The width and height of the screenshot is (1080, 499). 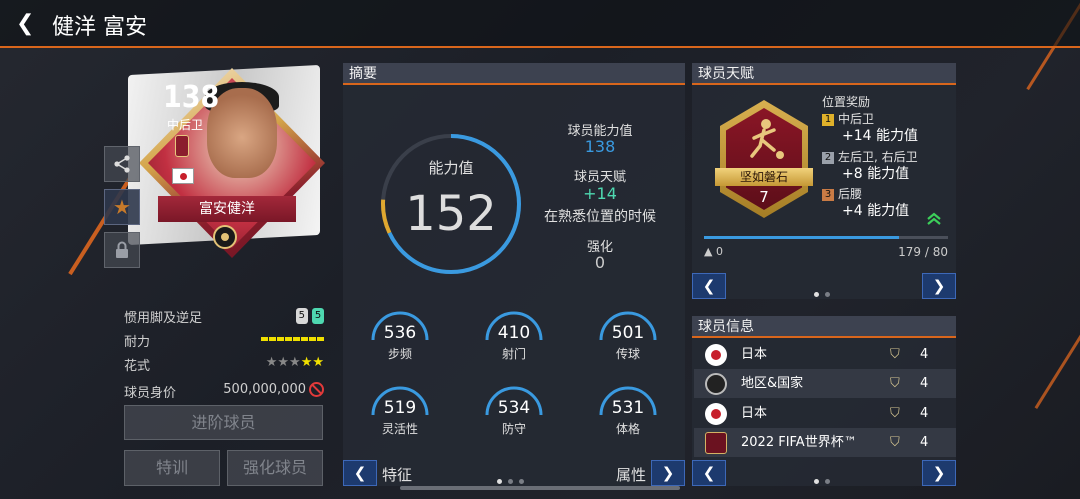 What do you see at coordinates (224, 364) in the screenshot?
I see `info-row-skill-moves: 花式 ★★★★★` at bounding box center [224, 364].